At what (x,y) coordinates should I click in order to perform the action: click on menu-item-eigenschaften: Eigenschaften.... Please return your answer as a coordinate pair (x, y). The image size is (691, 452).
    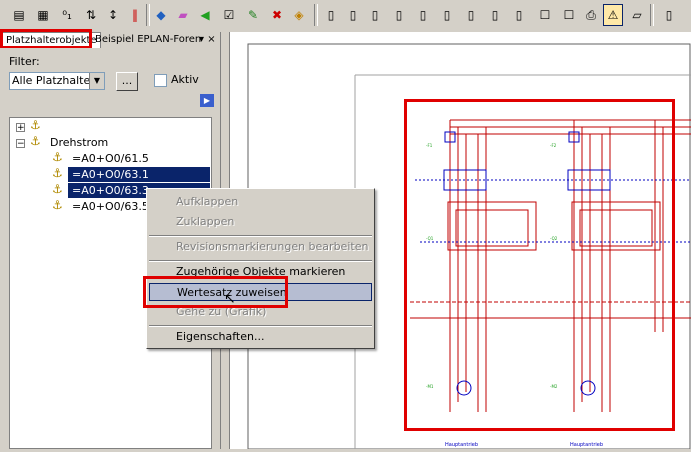
    Looking at the image, I should click on (260, 337).